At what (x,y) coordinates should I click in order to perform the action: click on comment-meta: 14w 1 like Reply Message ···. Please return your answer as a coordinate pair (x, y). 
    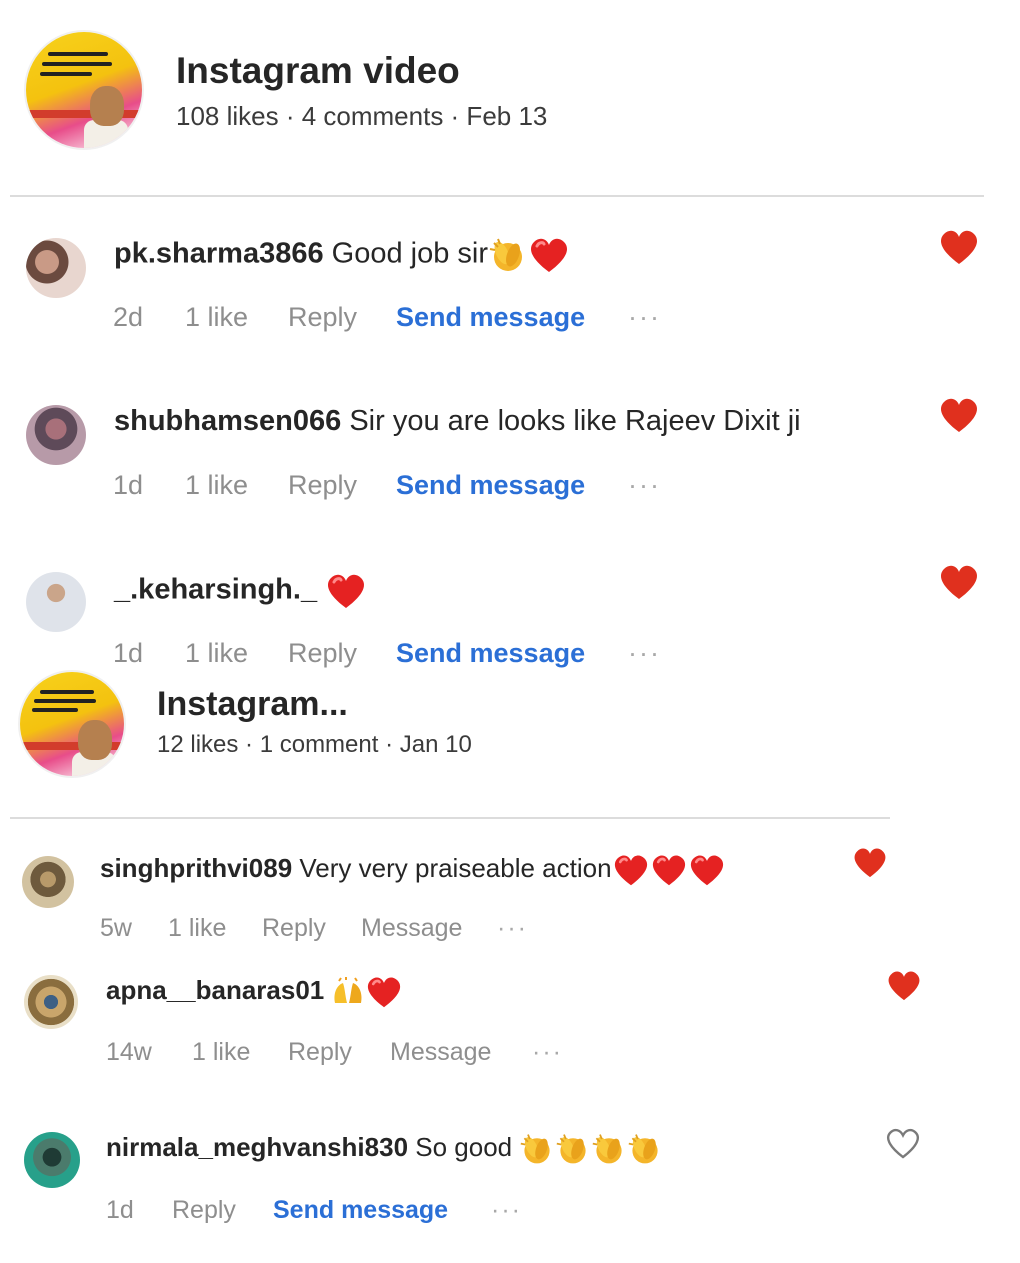
    Looking at the image, I should click on (334, 1052).